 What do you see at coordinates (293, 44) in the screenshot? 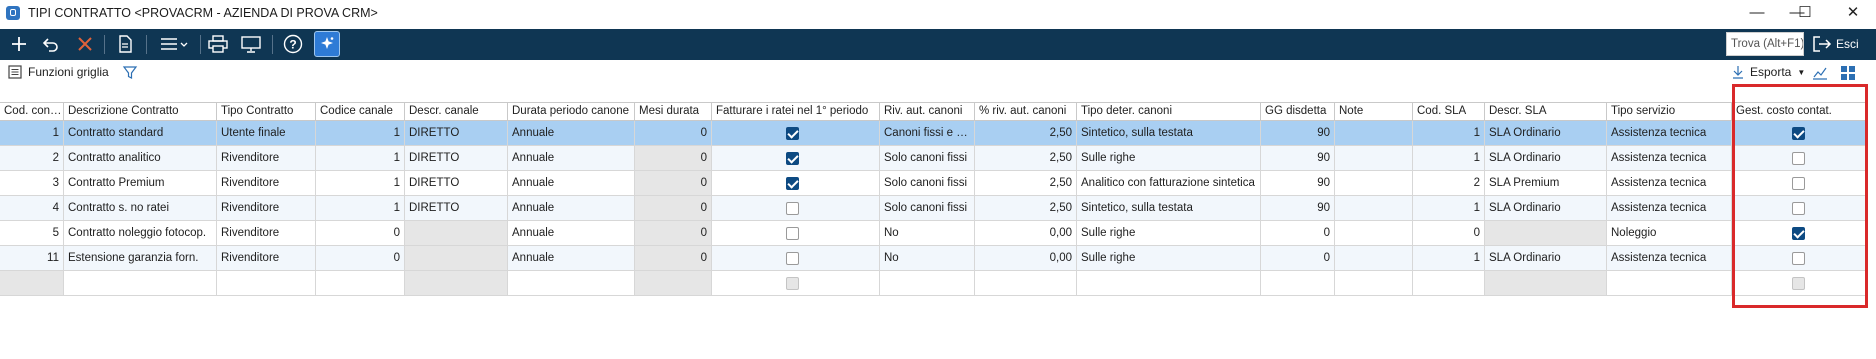
I see `help-icon: ?` at bounding box center [293, 44].